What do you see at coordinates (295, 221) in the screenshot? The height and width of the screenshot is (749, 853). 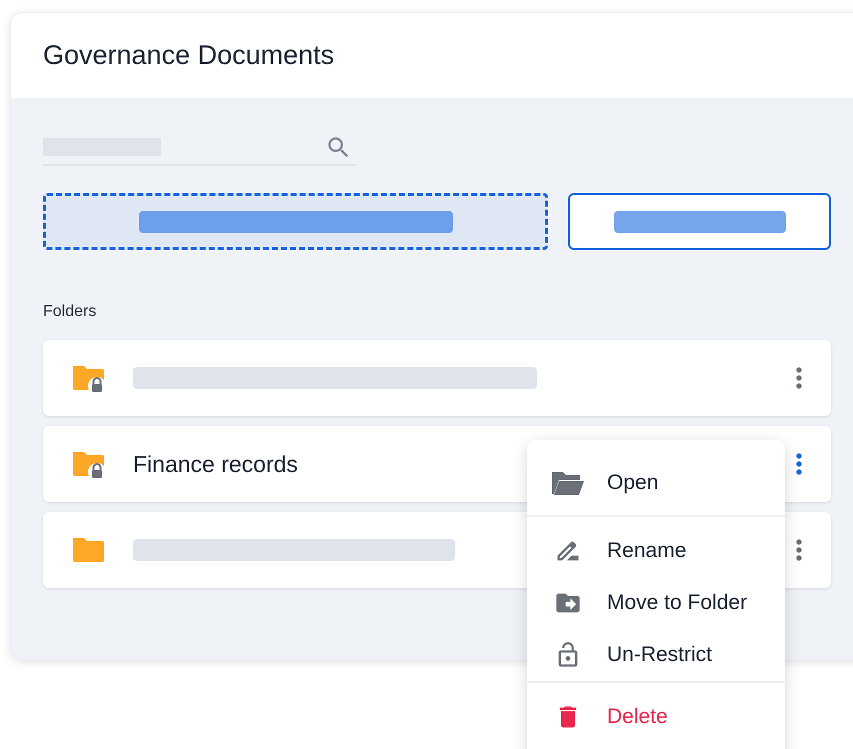 I see `drop-zone` at bounding box center [295, 221].